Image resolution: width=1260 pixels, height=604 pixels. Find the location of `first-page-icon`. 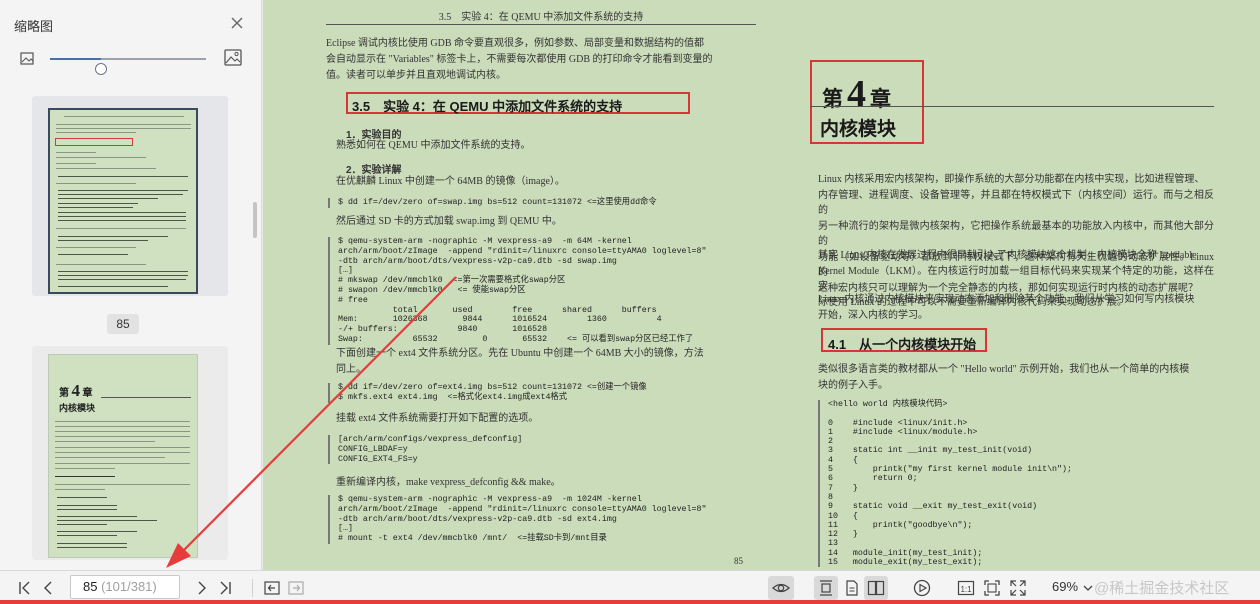

first-page-icon is located at coordinates (24, 588).